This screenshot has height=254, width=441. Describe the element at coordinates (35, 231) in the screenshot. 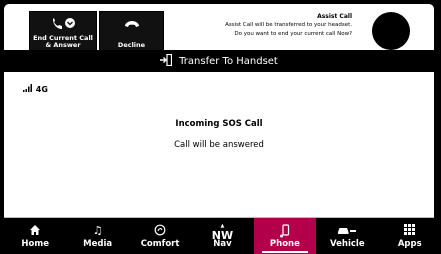

I see `home-icon` at that location.